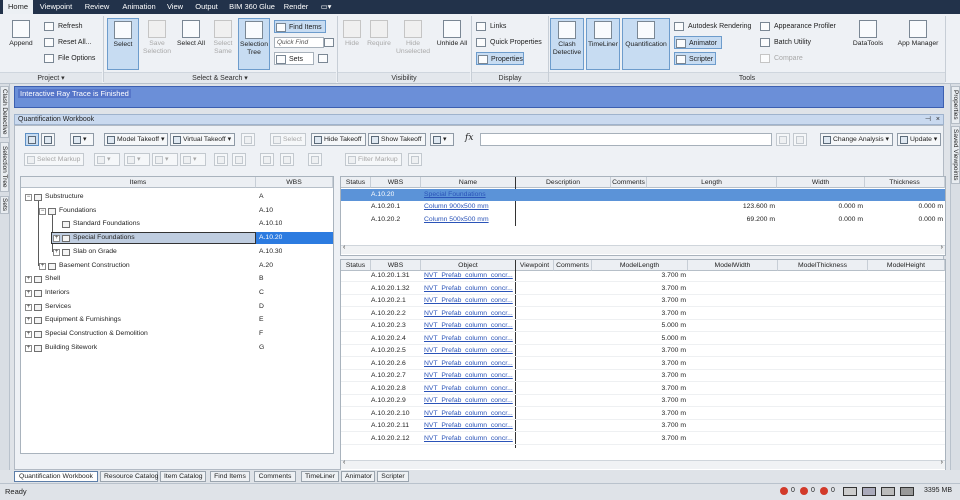  What do you see at coordinates (784, 491) in the screenshot?
I see `error-icon` at bounding box center [784, 491].